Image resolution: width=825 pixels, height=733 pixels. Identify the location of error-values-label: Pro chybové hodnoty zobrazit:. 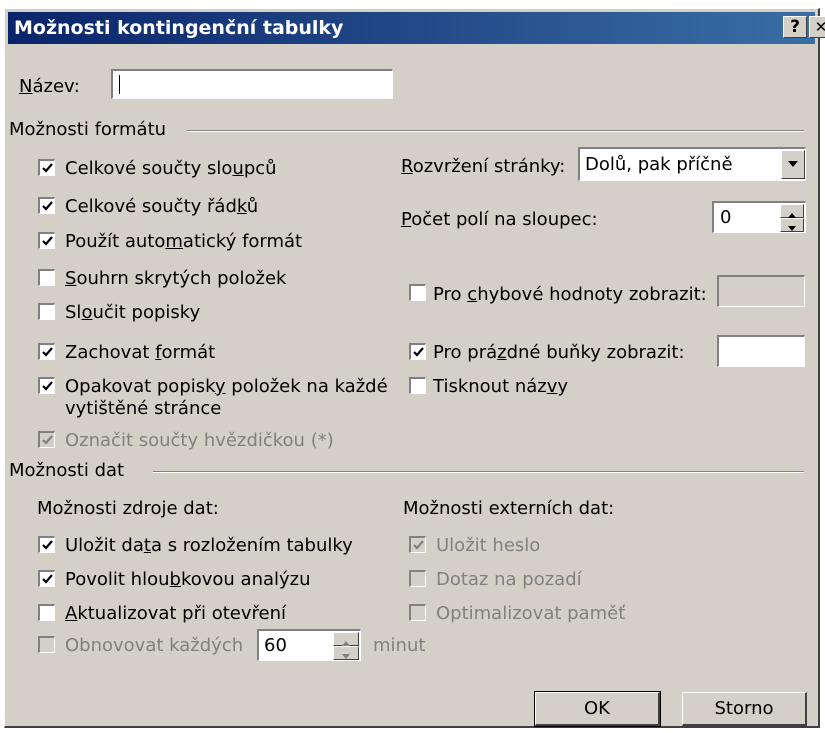
(570, 294).